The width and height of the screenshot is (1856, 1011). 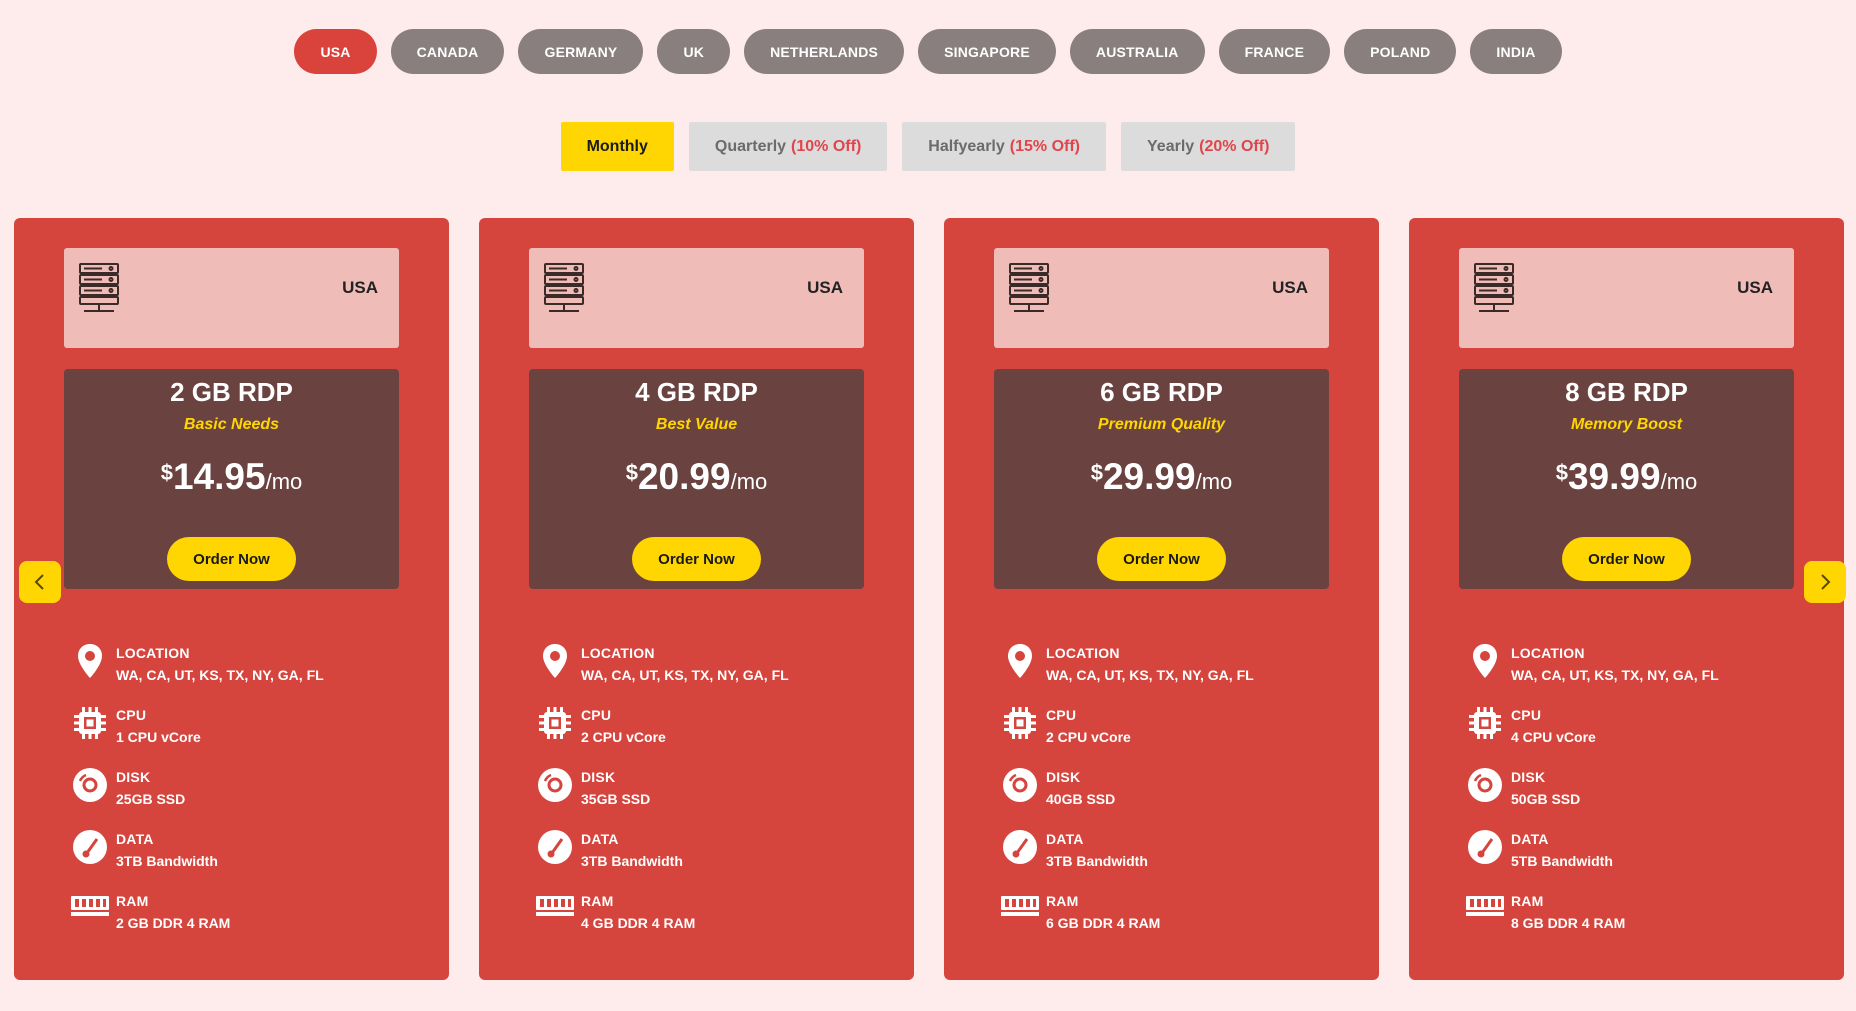 What do you see at coordinates (638, 923) in the screenshot?
I see `feature-value: 4 GB DDR 4 RAM` at bounding box center [638, 923].